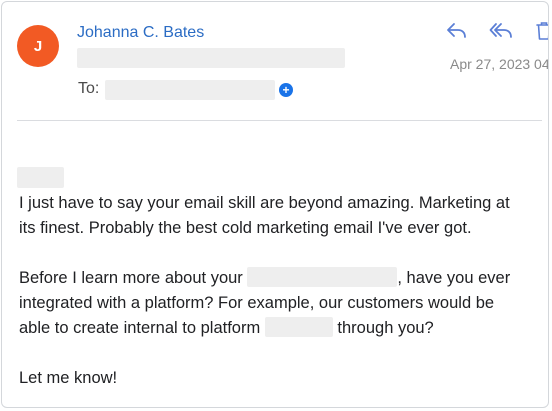 Image resolution: width=552 pixels, height=411 pixels. Describe the element at coordinates (140, 328) in the screenshot. I see `message-line-5-start: able to create internal to platform` at that location.